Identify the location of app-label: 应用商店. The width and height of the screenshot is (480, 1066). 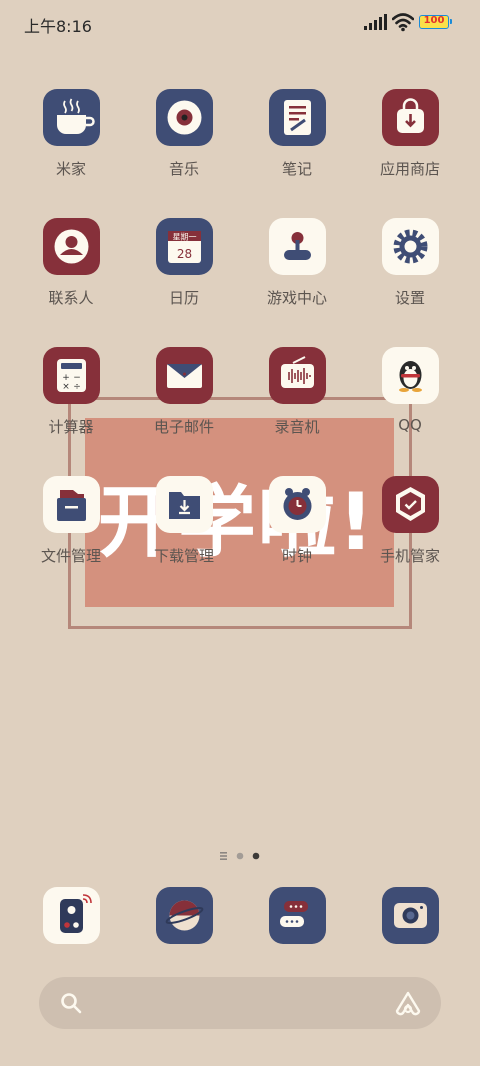
(409, 169).